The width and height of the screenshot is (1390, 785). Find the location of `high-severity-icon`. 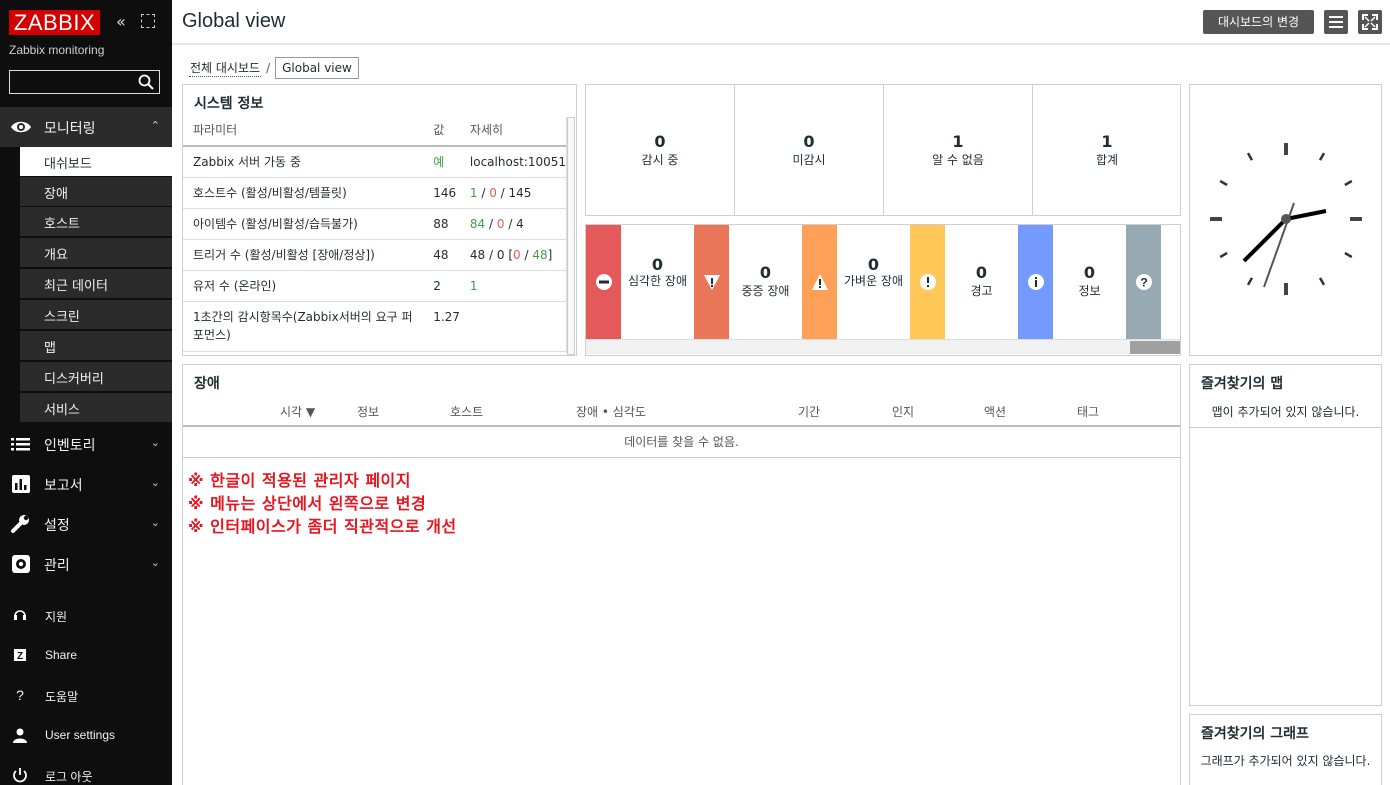

high-severity-icon is located at coordinates (712, 282).